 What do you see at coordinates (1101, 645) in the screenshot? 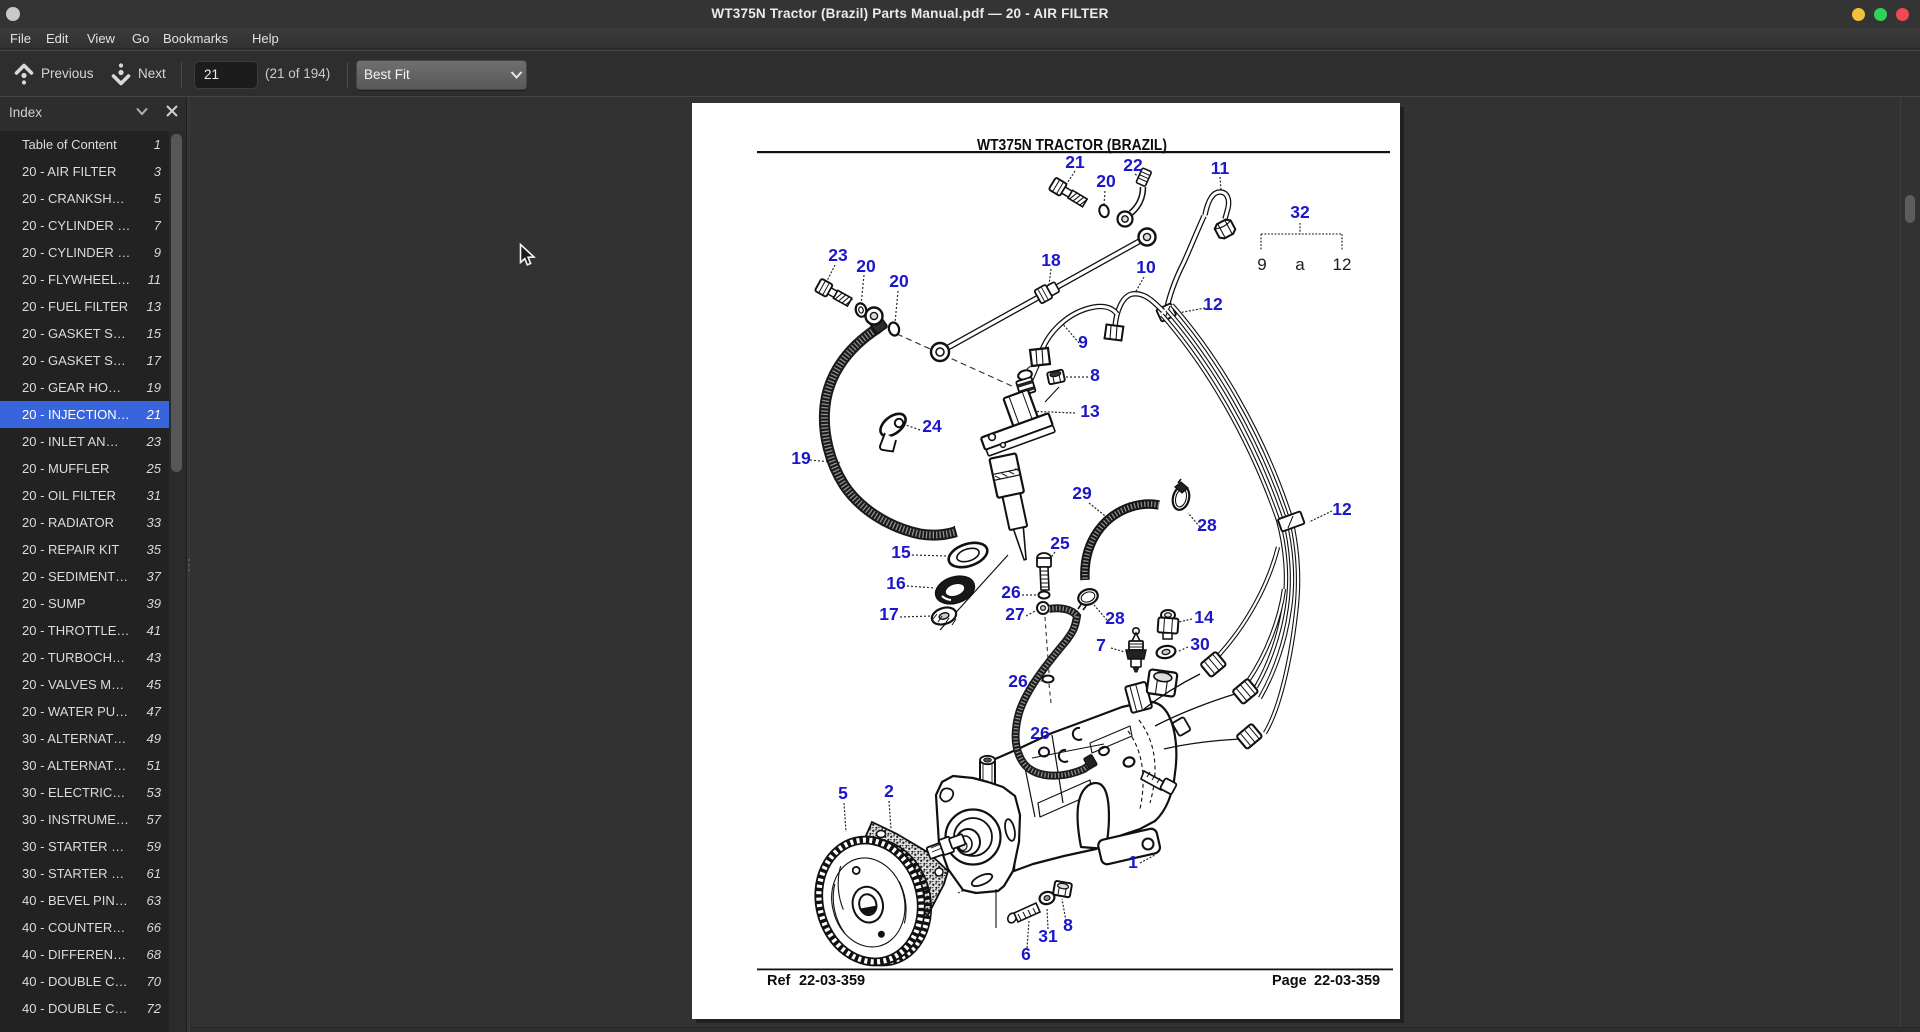
I see `svg-text: 7` at bounding box center [1101, 645].